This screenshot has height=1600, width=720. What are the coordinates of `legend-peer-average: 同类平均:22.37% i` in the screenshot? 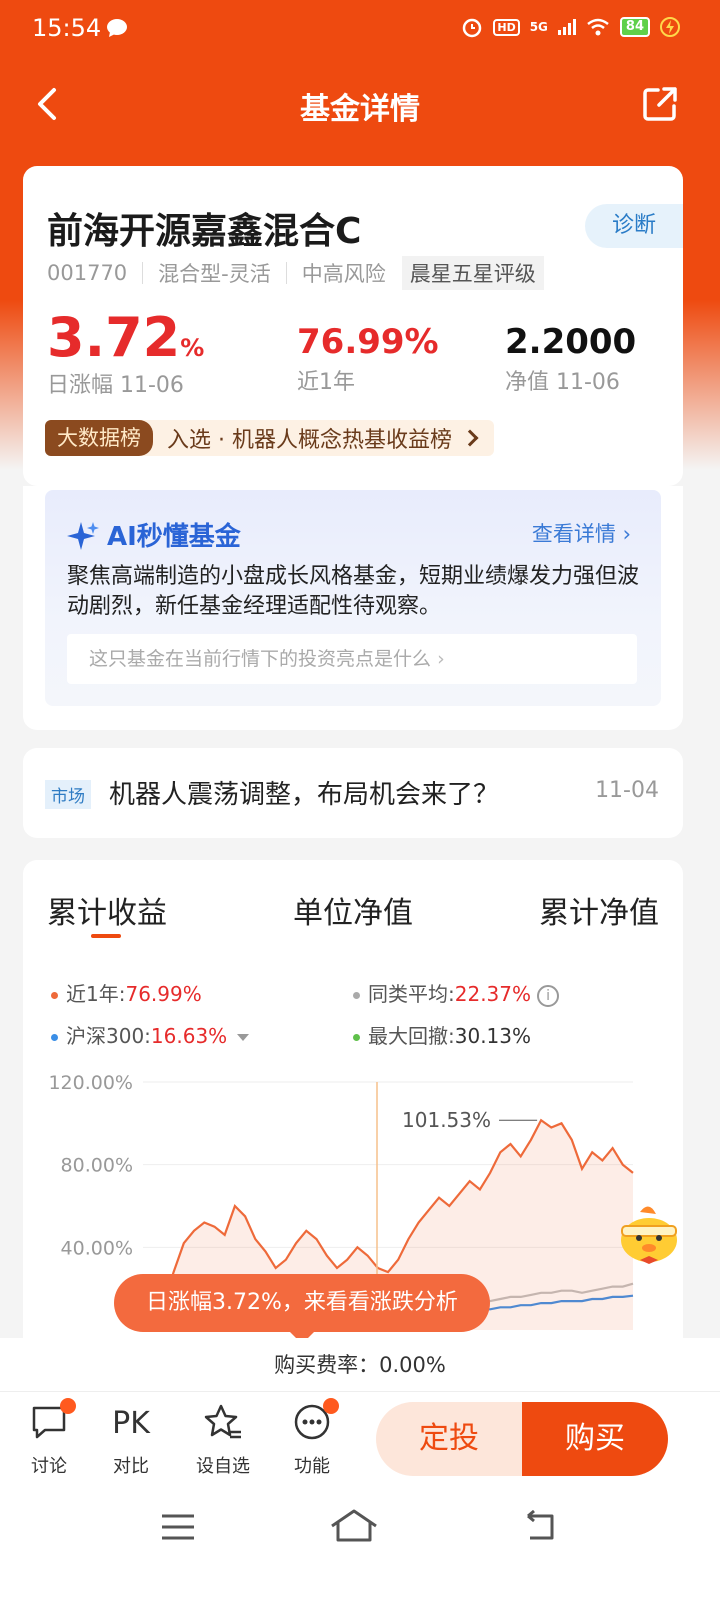 It's located at (456, 992).